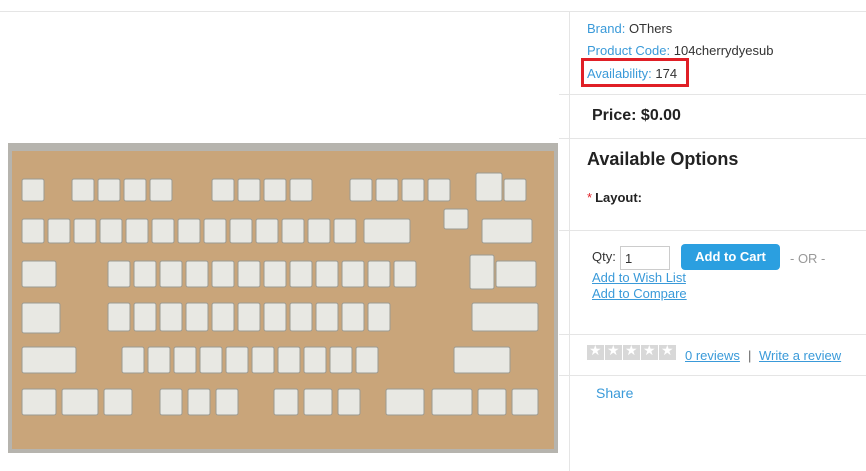 This screenshot has height=471, width=866. Describe the element at coordinates (639, 293) in the screenshot. I see `add-to-compare-link: Add to Compare` at that location.